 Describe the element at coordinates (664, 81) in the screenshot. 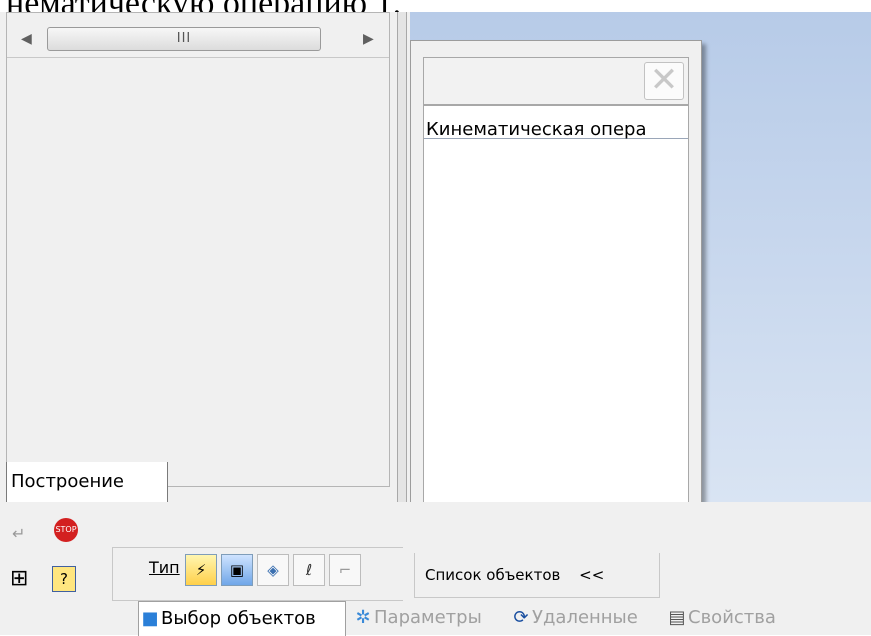

I see `close-icon: ✕` at that location.